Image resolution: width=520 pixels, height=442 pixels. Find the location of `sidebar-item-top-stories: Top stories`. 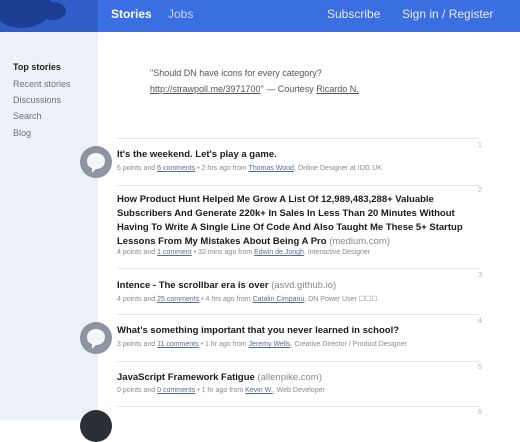

sidebar-item-top-stories: Top stories is located at coordinates (37, 67).